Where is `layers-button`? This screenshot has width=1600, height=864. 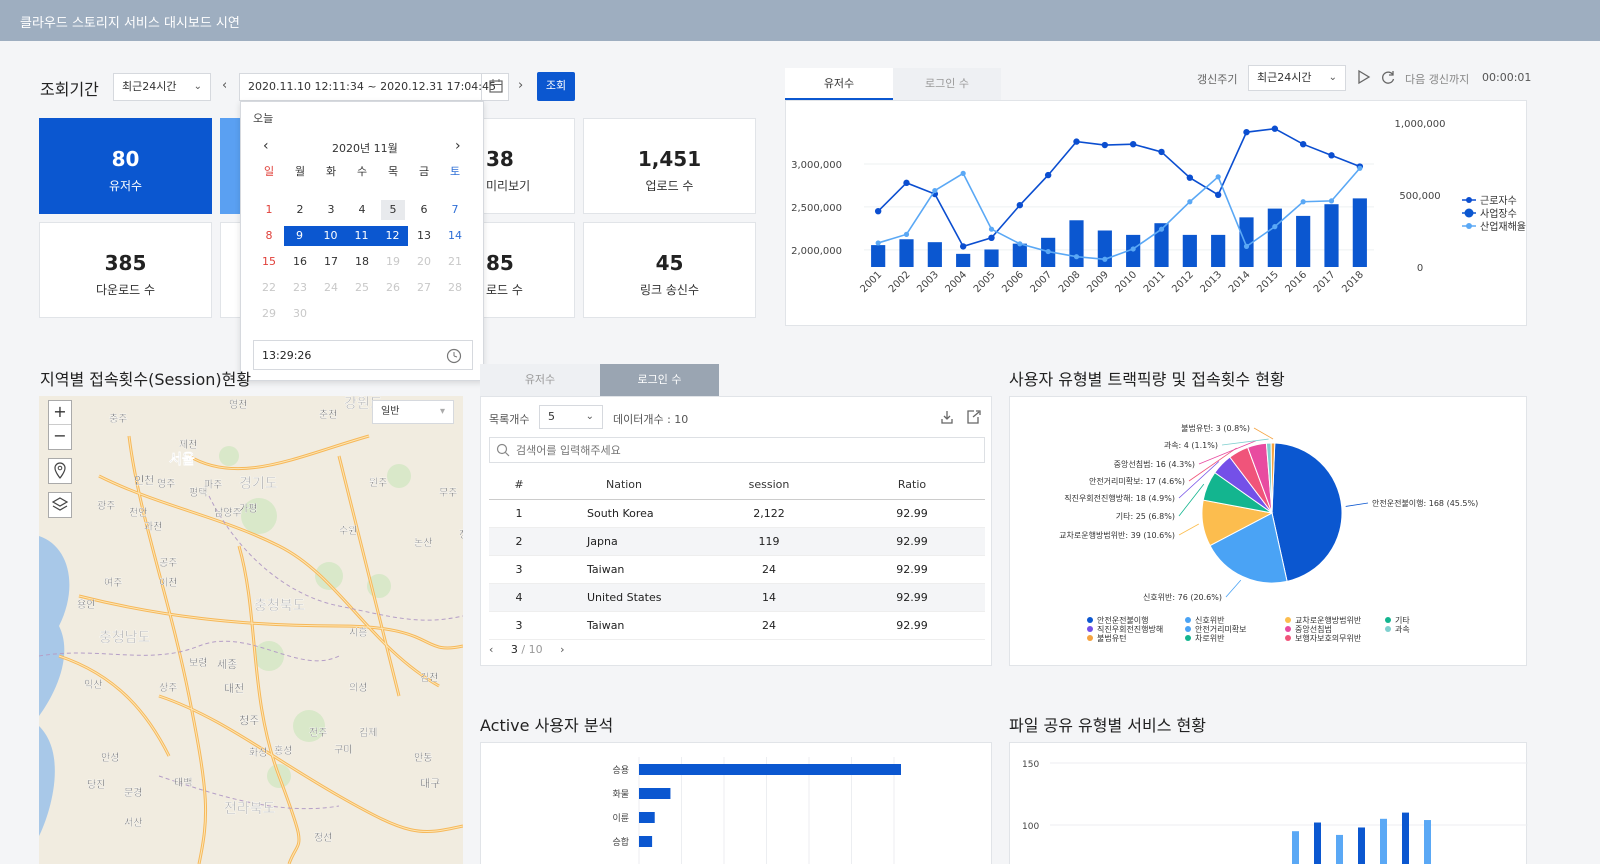 layers-button is located at coordinates (60, 505).